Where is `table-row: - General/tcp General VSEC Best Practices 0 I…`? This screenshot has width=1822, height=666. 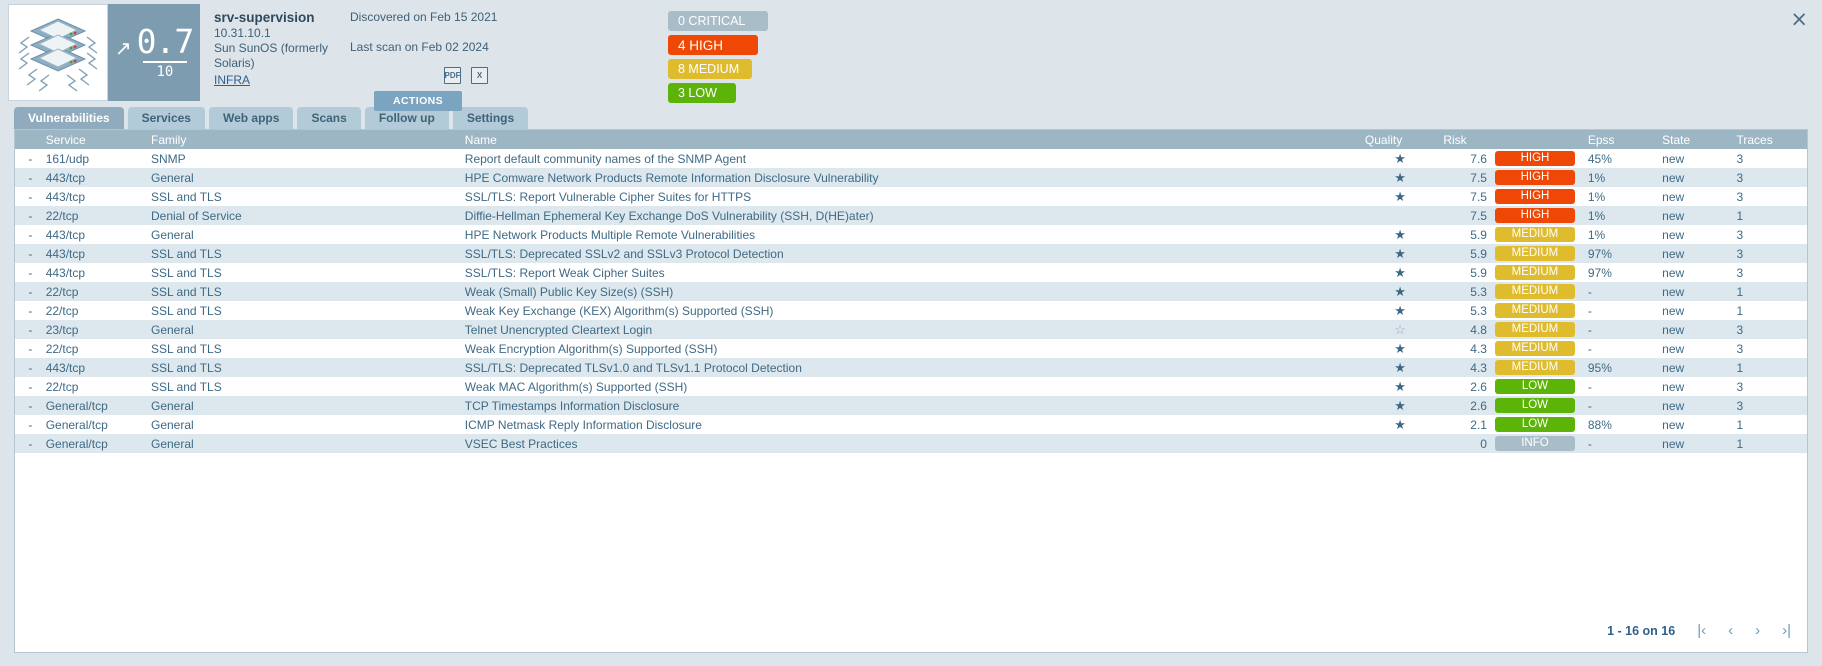
table-row: - General/tcp General VSEC Best Practices 0 I… is located at coordinates (911, 443).